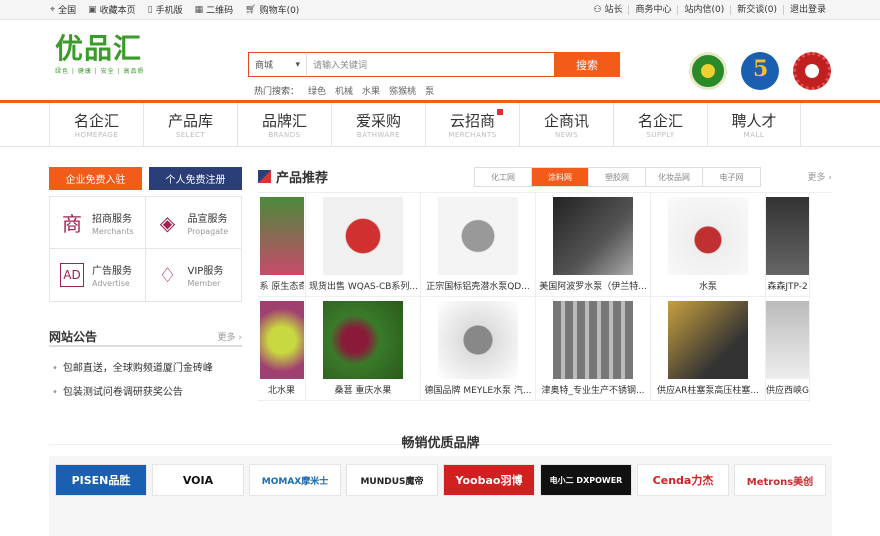  What do you see at coordinates (145, 393) in the screenshot?
I see `notice-item: 包装测试问卷调研获奖公告` at bounding box center [145, 393].